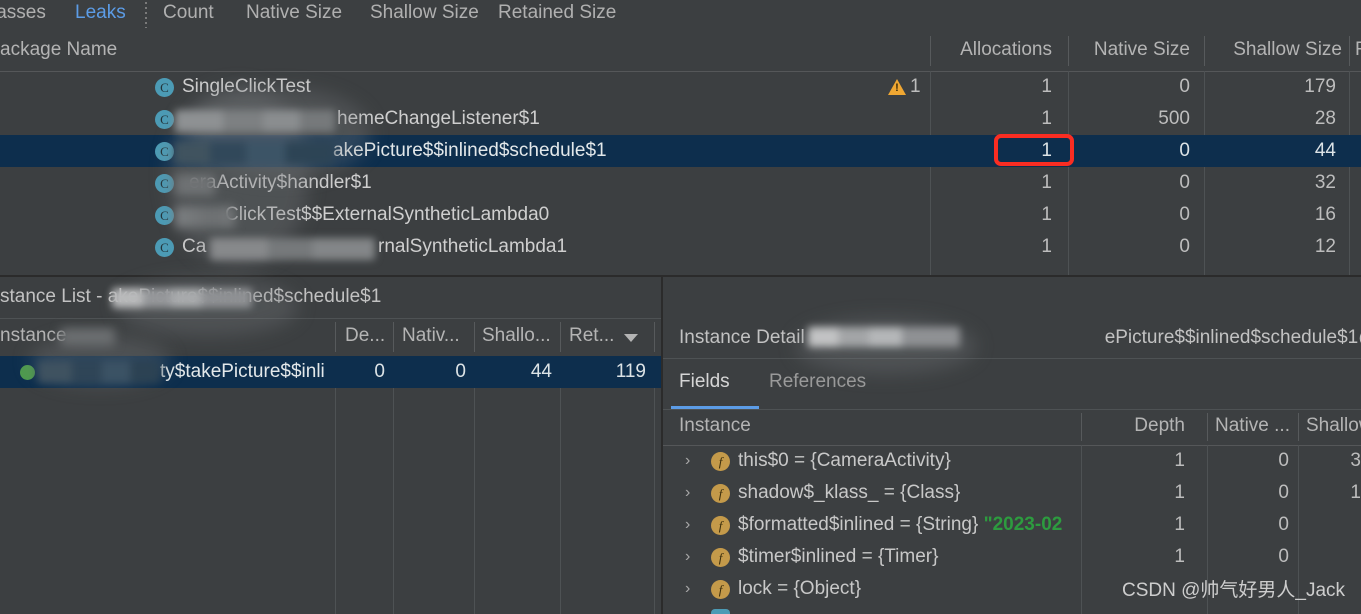 Image resolution: width=1361 pixels, height=614 pixels. What do you see at coordinates (817, 384) in the screenshot?
I see `tab-references: References` at bounding box center [817, 384].